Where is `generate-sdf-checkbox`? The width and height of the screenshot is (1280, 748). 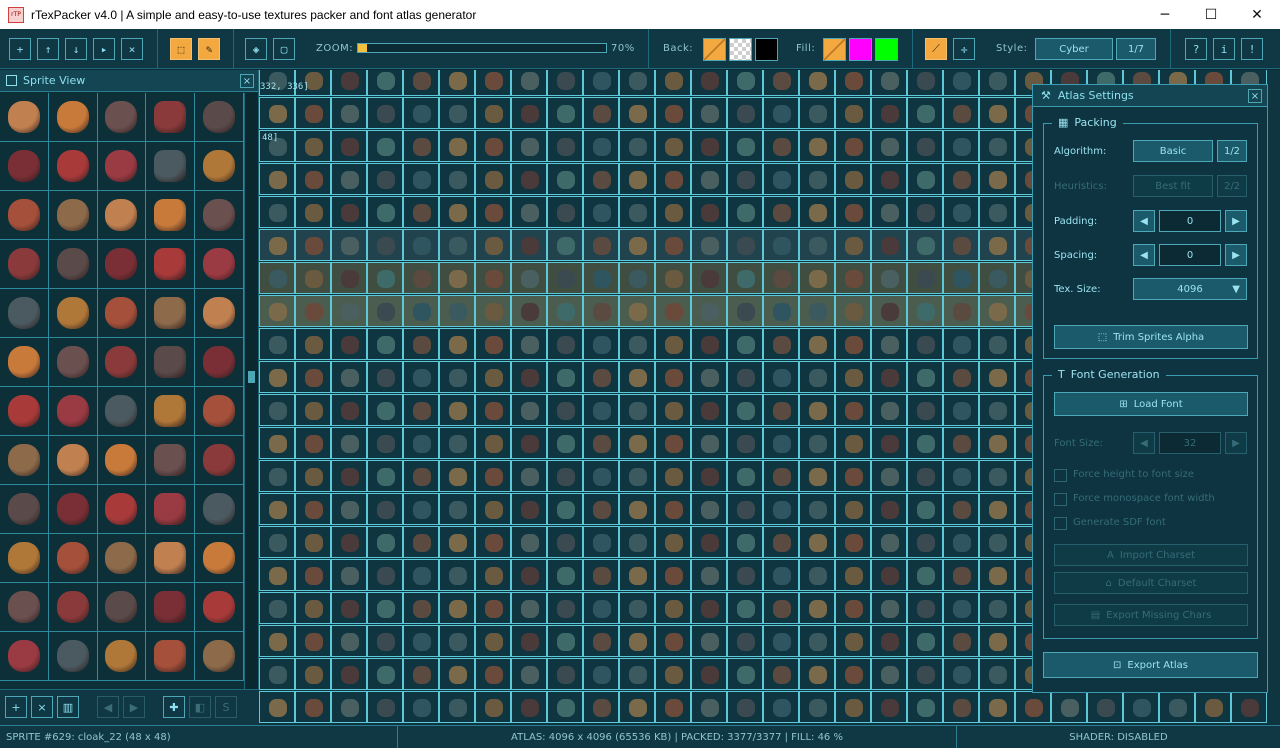
generate-sdf-checkbox is located at coordinates (1060, 523).